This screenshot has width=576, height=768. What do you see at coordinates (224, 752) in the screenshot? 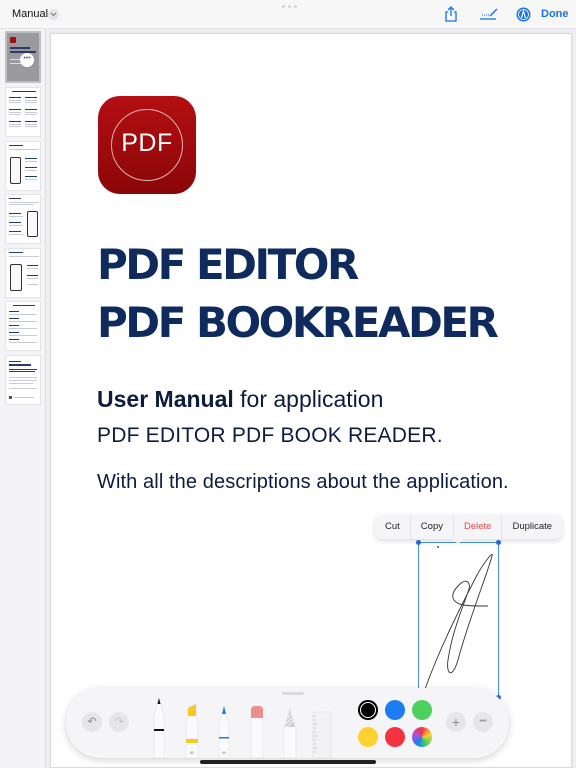
I see `marker-size-label: 50` at bounding box center [224, 752].